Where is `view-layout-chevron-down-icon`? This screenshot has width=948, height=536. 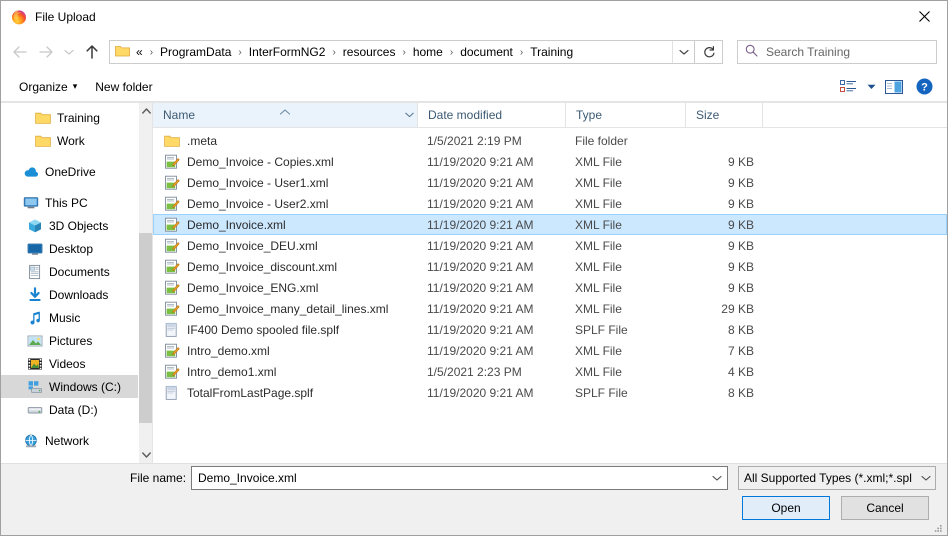 view-layout-chevron-down-icon is located at coordinates (871, 87).